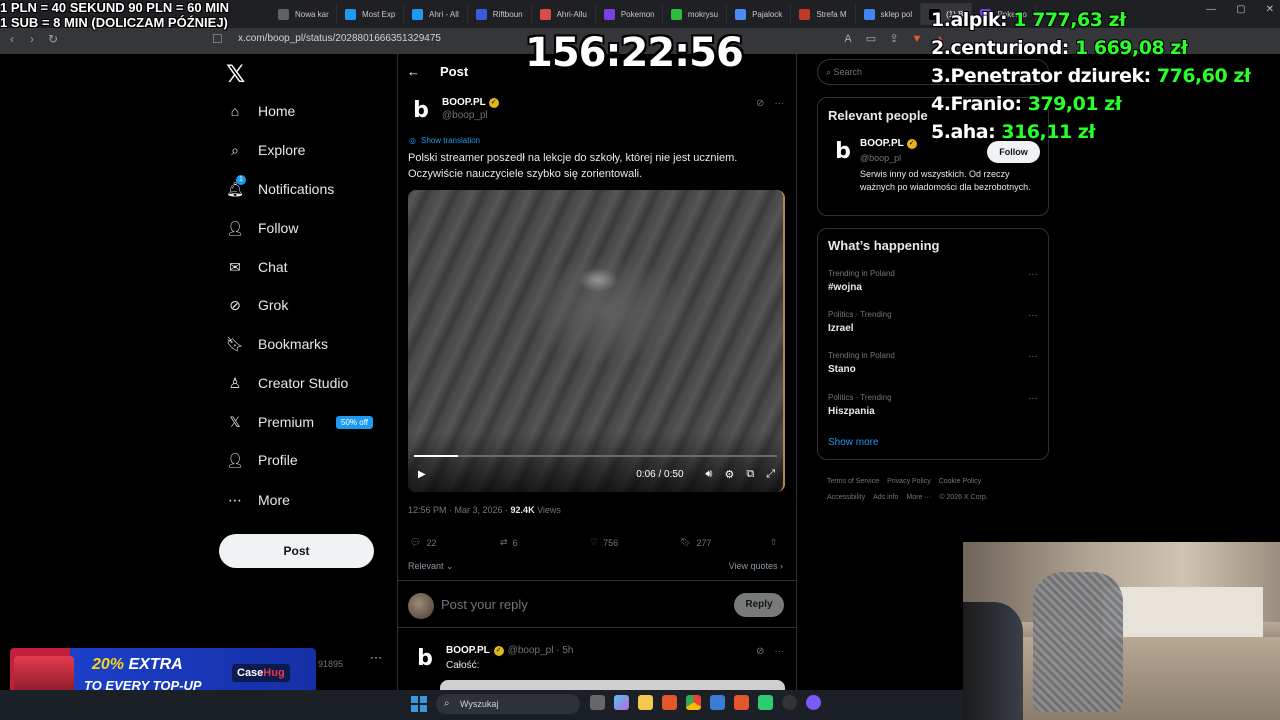  What do you see at coordinates (853, 481) in the screenshot?
I see `footer-link: Terms of Service` at bounding box center [853, 481].